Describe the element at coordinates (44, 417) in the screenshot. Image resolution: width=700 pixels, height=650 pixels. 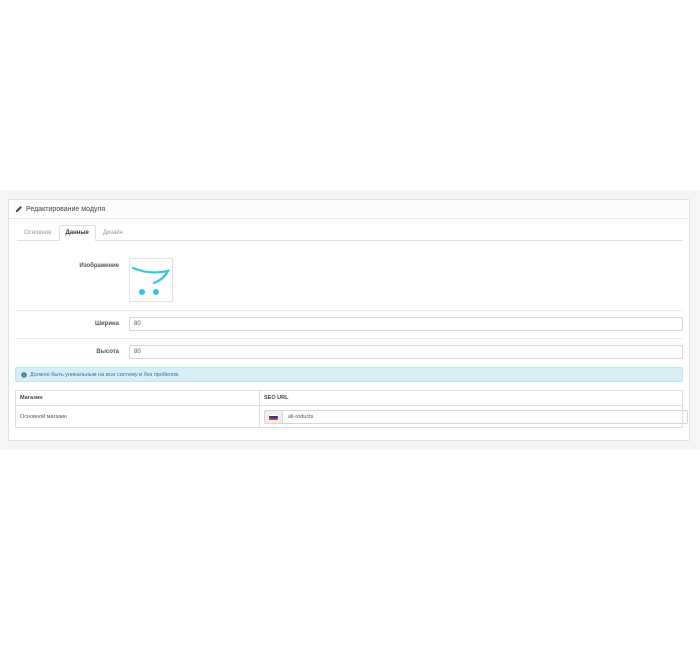
I see `store-name-cell: Основной магазин` at that location.